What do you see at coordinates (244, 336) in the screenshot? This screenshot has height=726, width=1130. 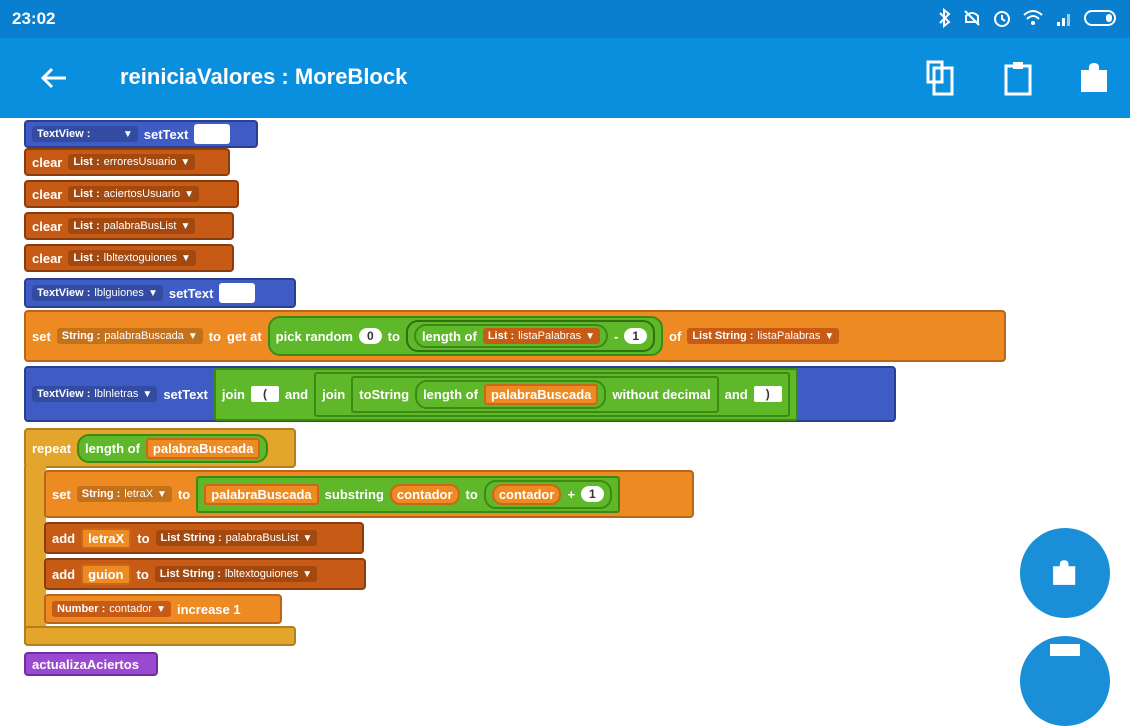 I see `get-at-label: get at` at bounding box center [244, 336].